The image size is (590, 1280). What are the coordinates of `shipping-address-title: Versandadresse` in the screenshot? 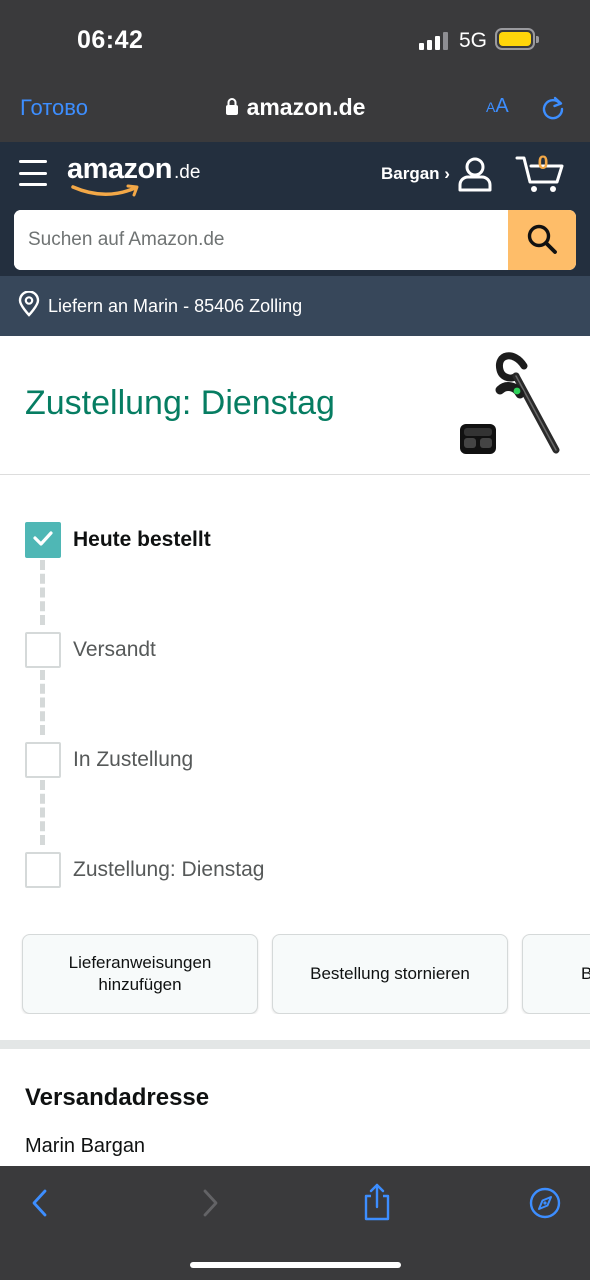 It's located at (117, 1097).